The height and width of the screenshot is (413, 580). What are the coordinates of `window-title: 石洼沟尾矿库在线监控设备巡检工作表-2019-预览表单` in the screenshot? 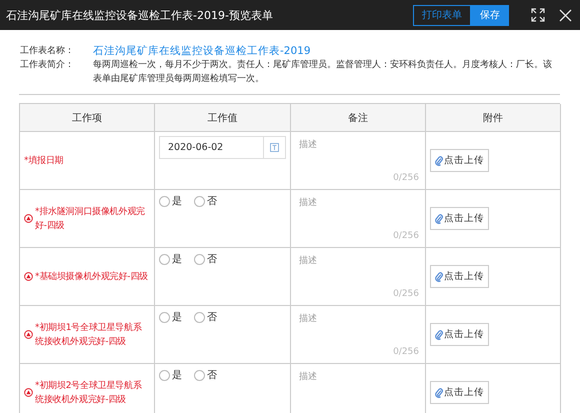 It's located at (140, 15).